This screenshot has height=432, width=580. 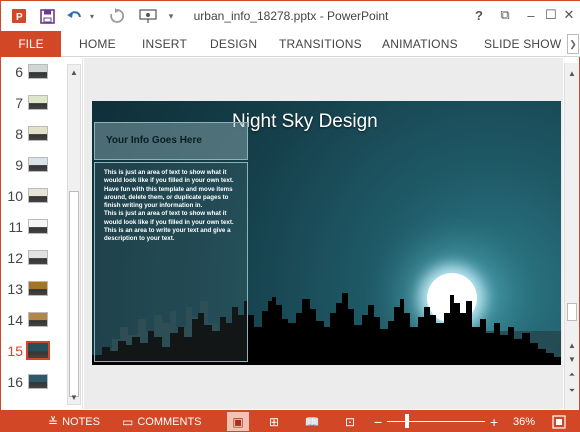 I want to click on tab-transitions: TRANSITIONS, so click(x=320, y=44).